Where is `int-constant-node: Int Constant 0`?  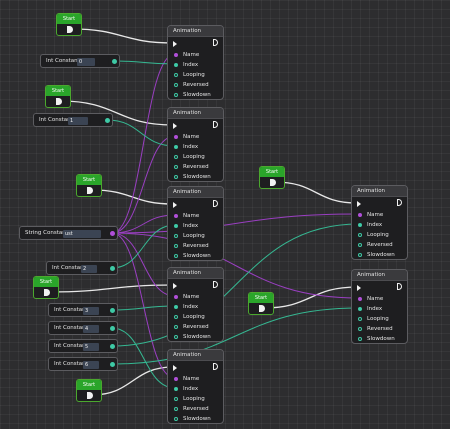
int-constant-node: Int Constant 0 is located at coordinates (80, 61).